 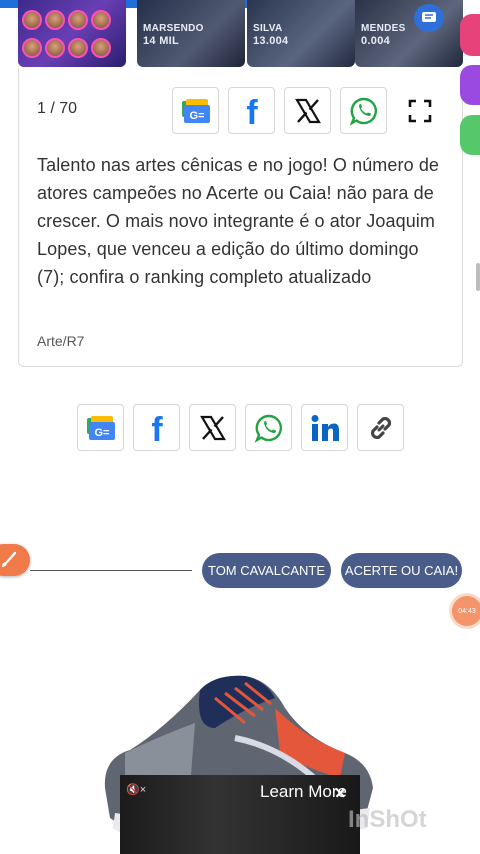 What do you see at coordinates (466, 611) in the screenshot?
I see `screen-recorder-bubble: 04:43` at bounding box center [466, 611].